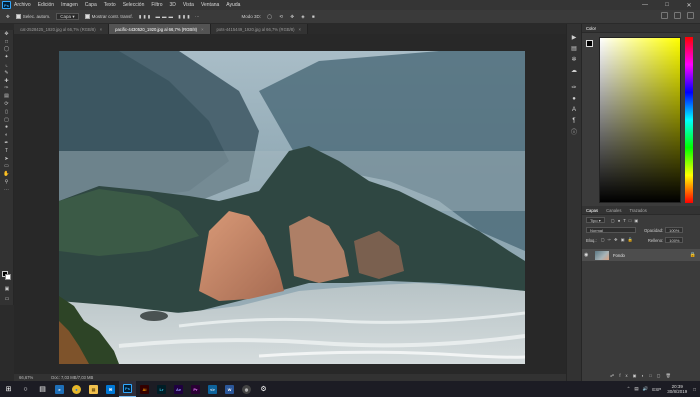 This screenshot has width=700, height=397. What do you see at coordinates (6, 50) in the screenshot?
I see `lasso-tool-icon: ◯` at bounding box center [6, 50].